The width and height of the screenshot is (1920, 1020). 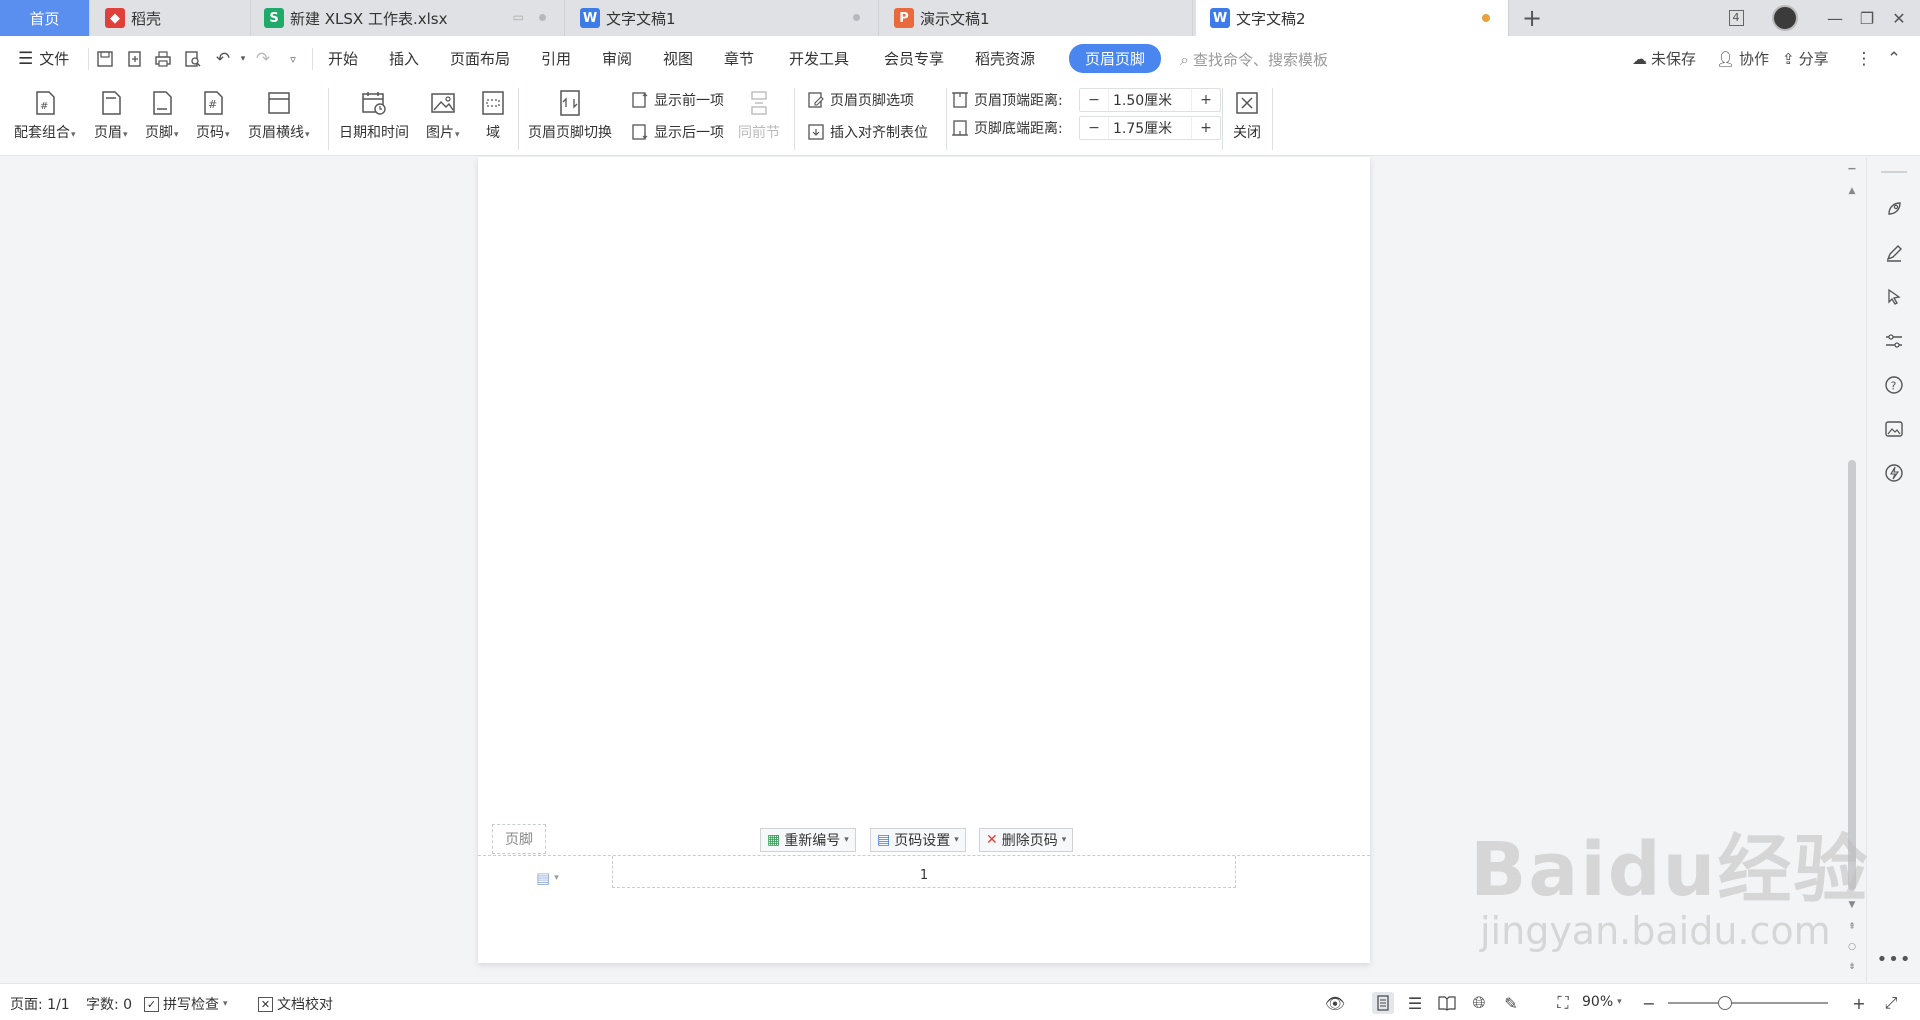 I want to click on reading-view-icon, so click(x=1447, y=1003).